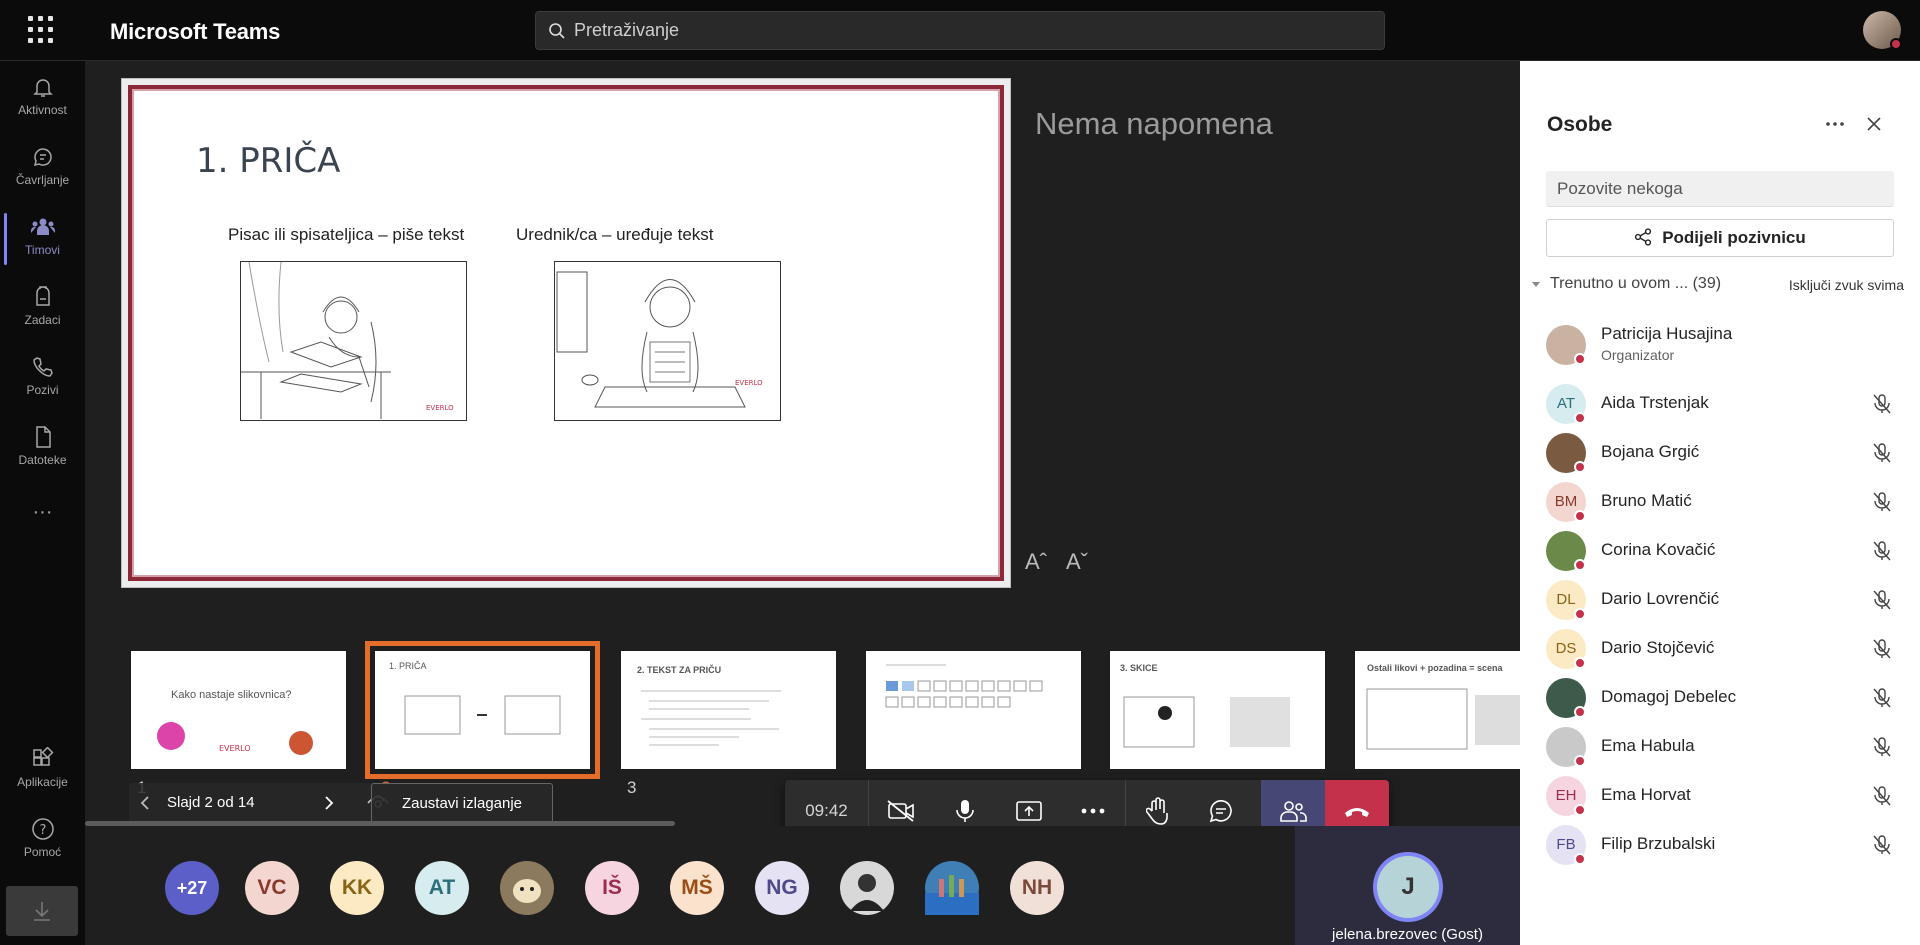 The height and width of the screenshot is (945, 1920). What do you see at coordinates (1646, 794) in the screenshot?
I see `participant-name: Ema Horvat` at bounding box center [1646, 794].